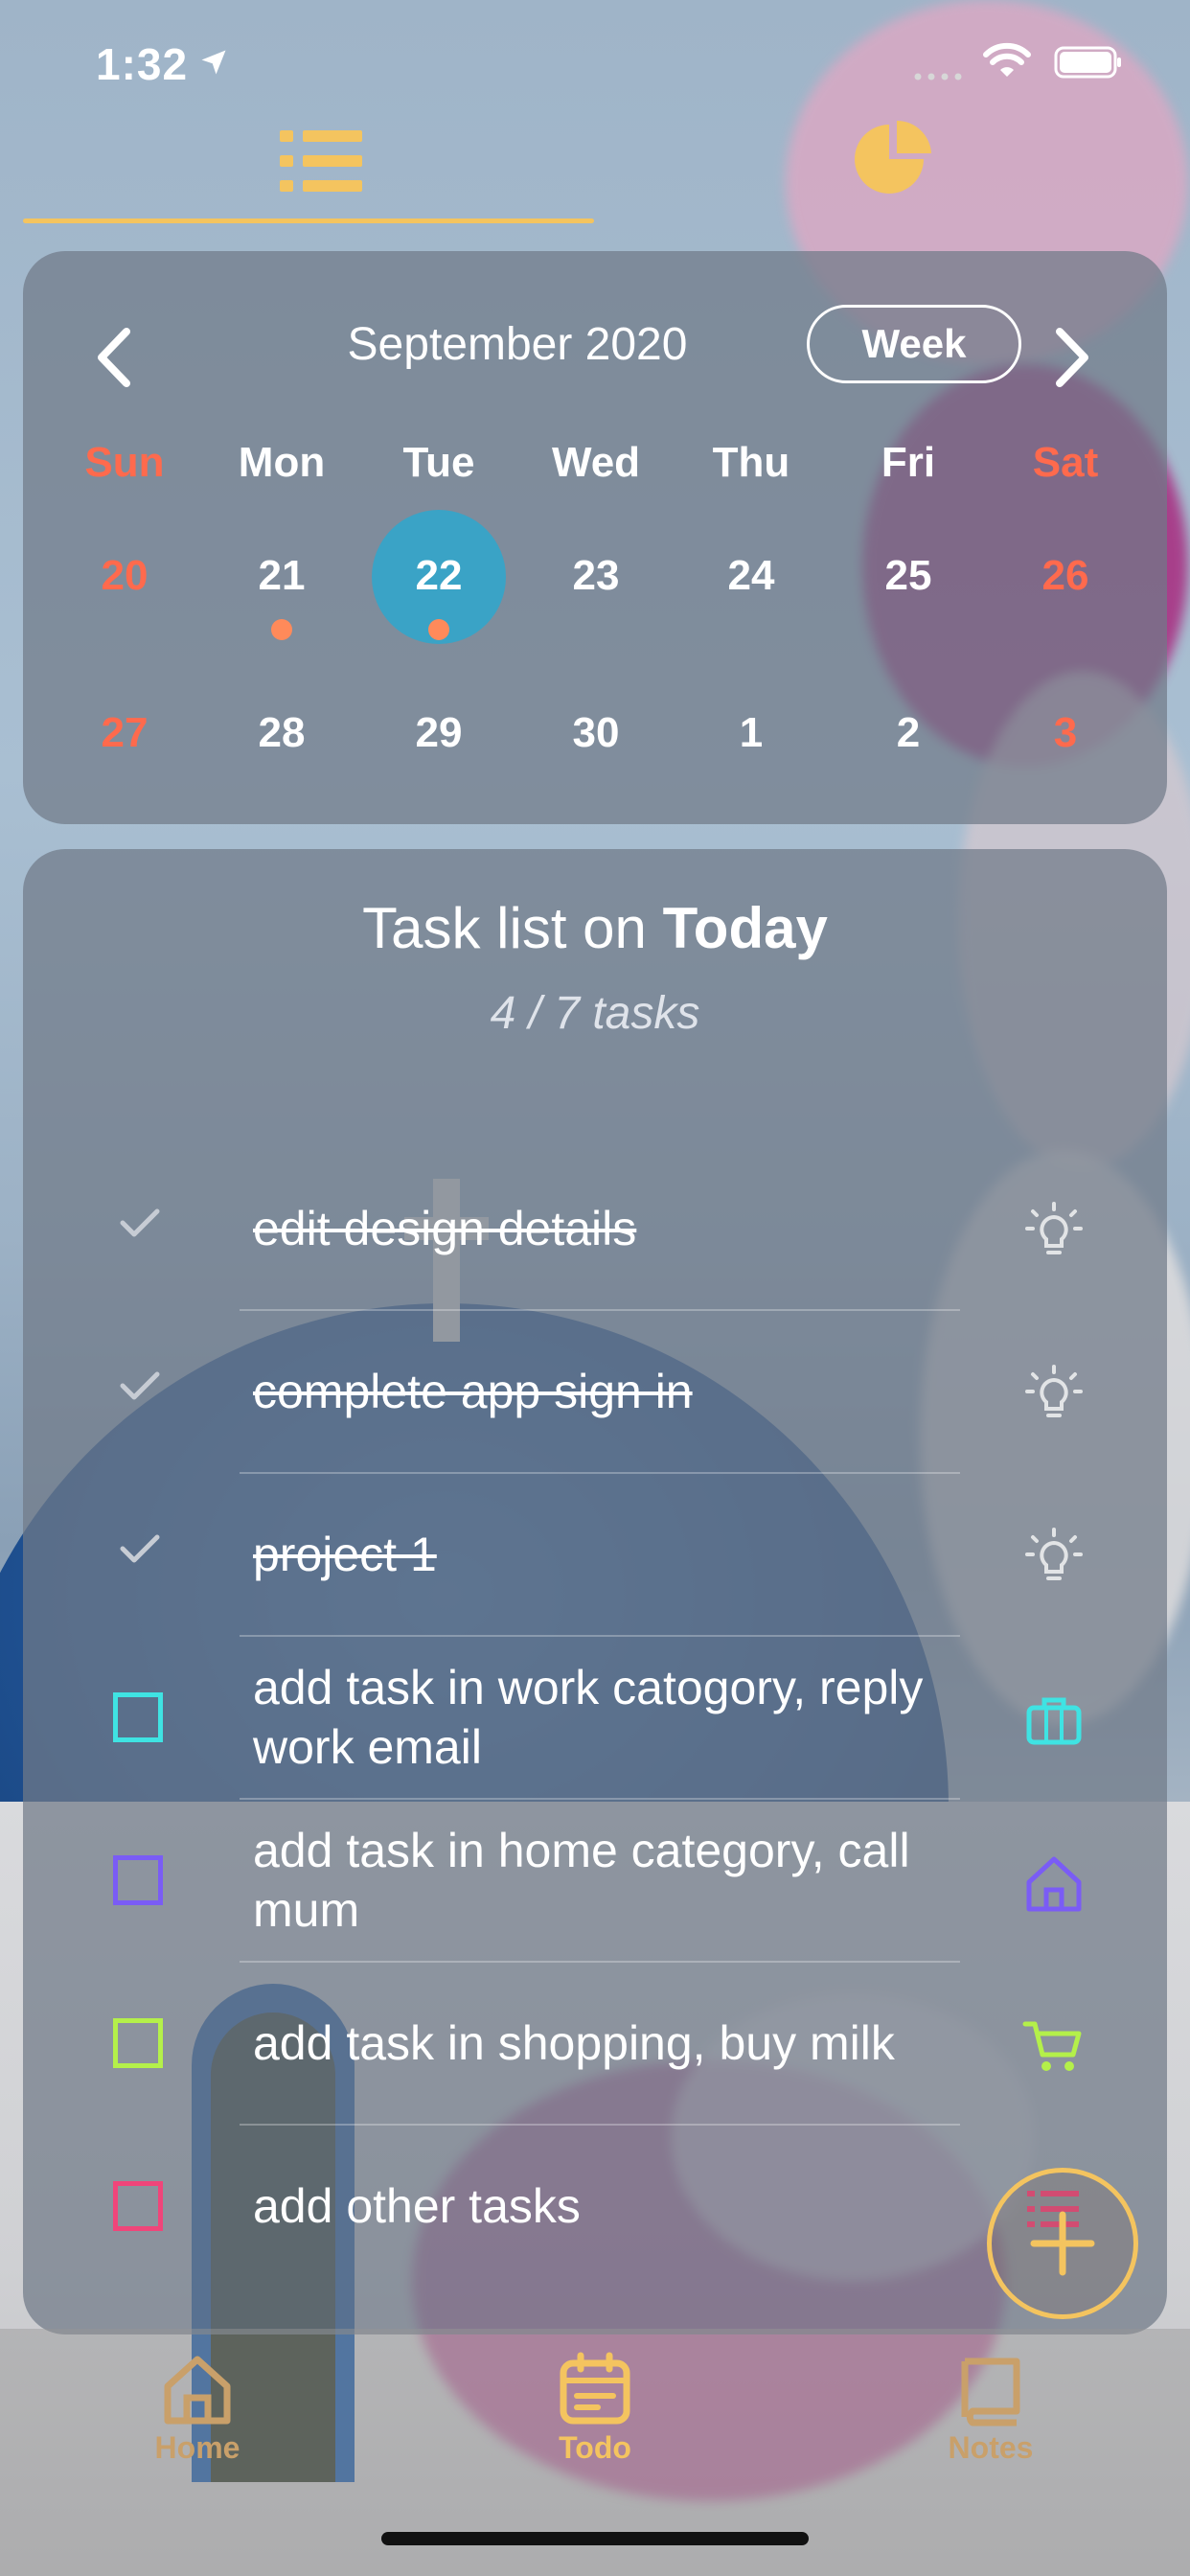 The image size is (1190, 2576). What do you see at coordinates (1066, 576) in the screenshot?
I see `day-cell: 26` at bounding box center [1066, 576].